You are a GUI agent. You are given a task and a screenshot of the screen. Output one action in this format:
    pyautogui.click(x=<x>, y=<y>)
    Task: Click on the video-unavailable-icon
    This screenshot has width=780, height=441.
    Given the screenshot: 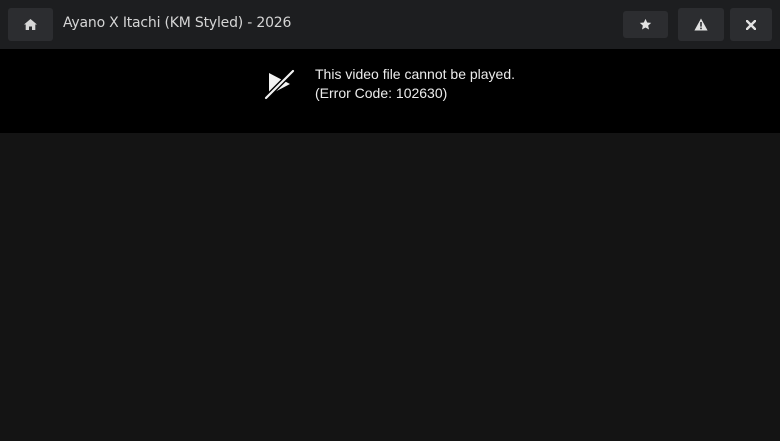 What is the action you would take?
    pyautogui.click(x=280, y=84)
    